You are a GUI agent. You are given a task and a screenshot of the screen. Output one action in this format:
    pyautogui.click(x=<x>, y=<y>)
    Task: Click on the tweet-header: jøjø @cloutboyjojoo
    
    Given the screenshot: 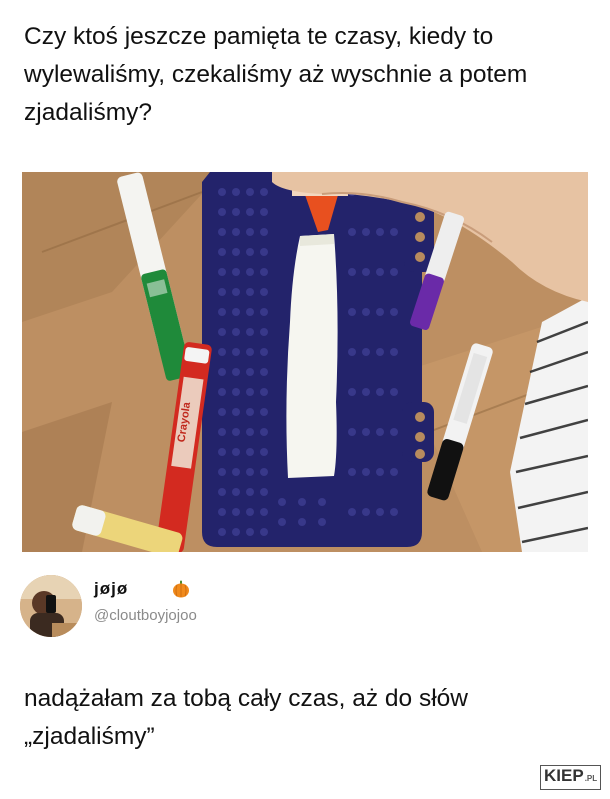 What is the action you would take?
    pyautogui.click(x=300, y=608)
    